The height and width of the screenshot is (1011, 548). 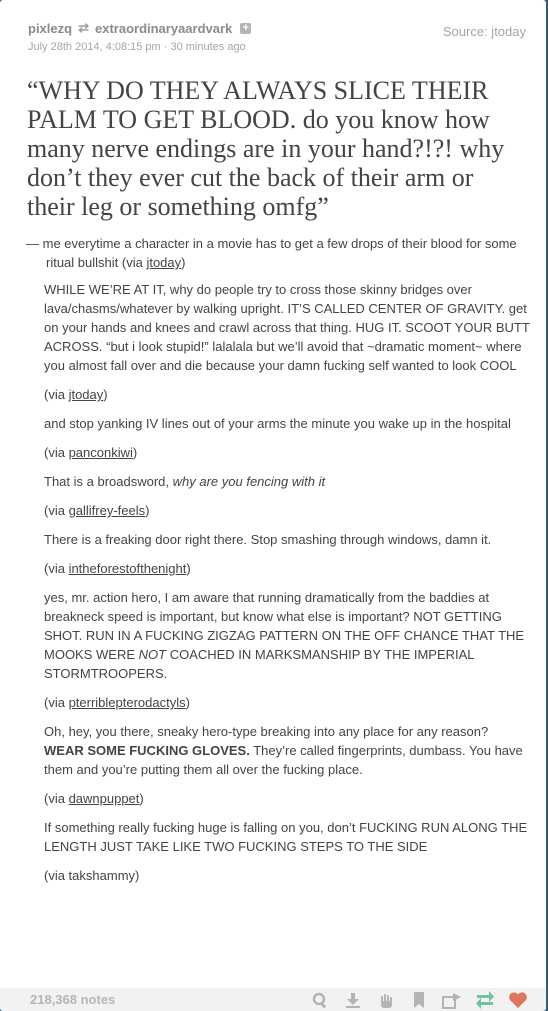 What do you see at coordinates (484, 31) in the screenshot?
I see `source-link: Source: jtoday` at bounding box center [484, 31].